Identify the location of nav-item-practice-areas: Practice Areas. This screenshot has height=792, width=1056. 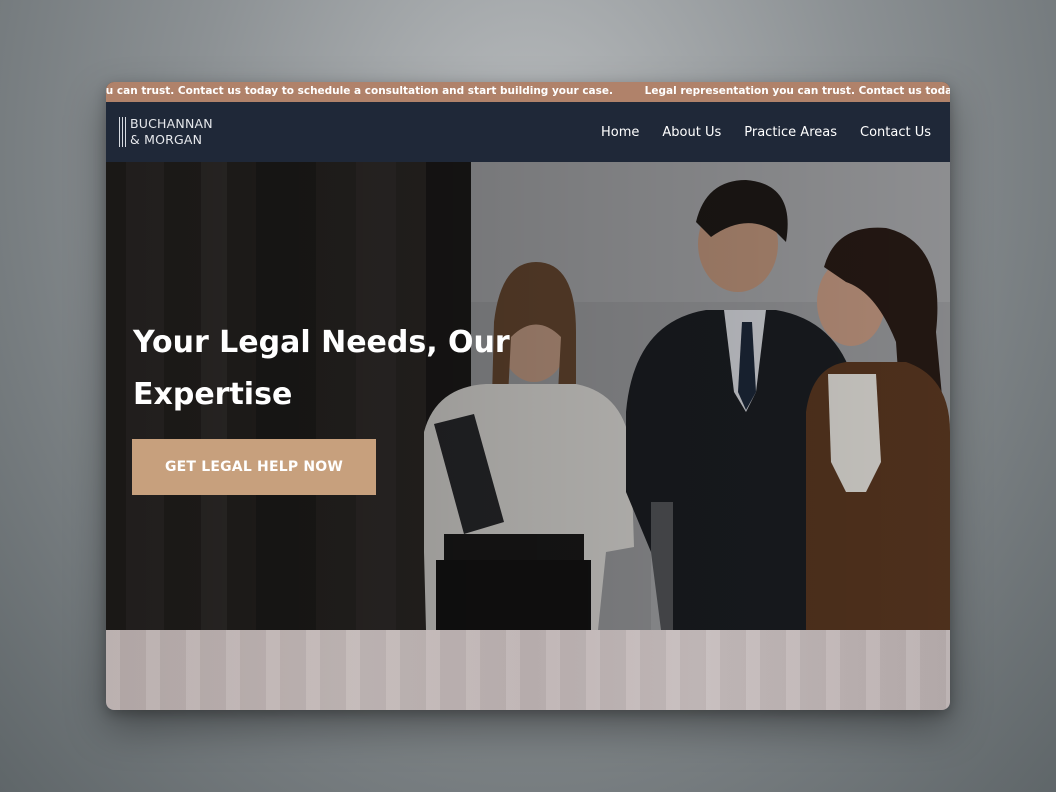
(790, 132).